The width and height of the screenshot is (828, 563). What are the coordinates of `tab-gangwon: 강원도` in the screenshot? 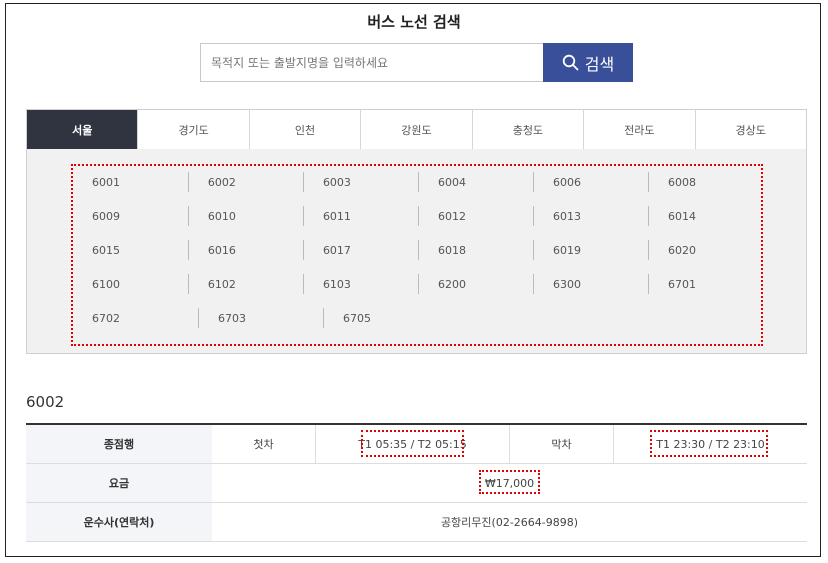 It's located at (415, 129).